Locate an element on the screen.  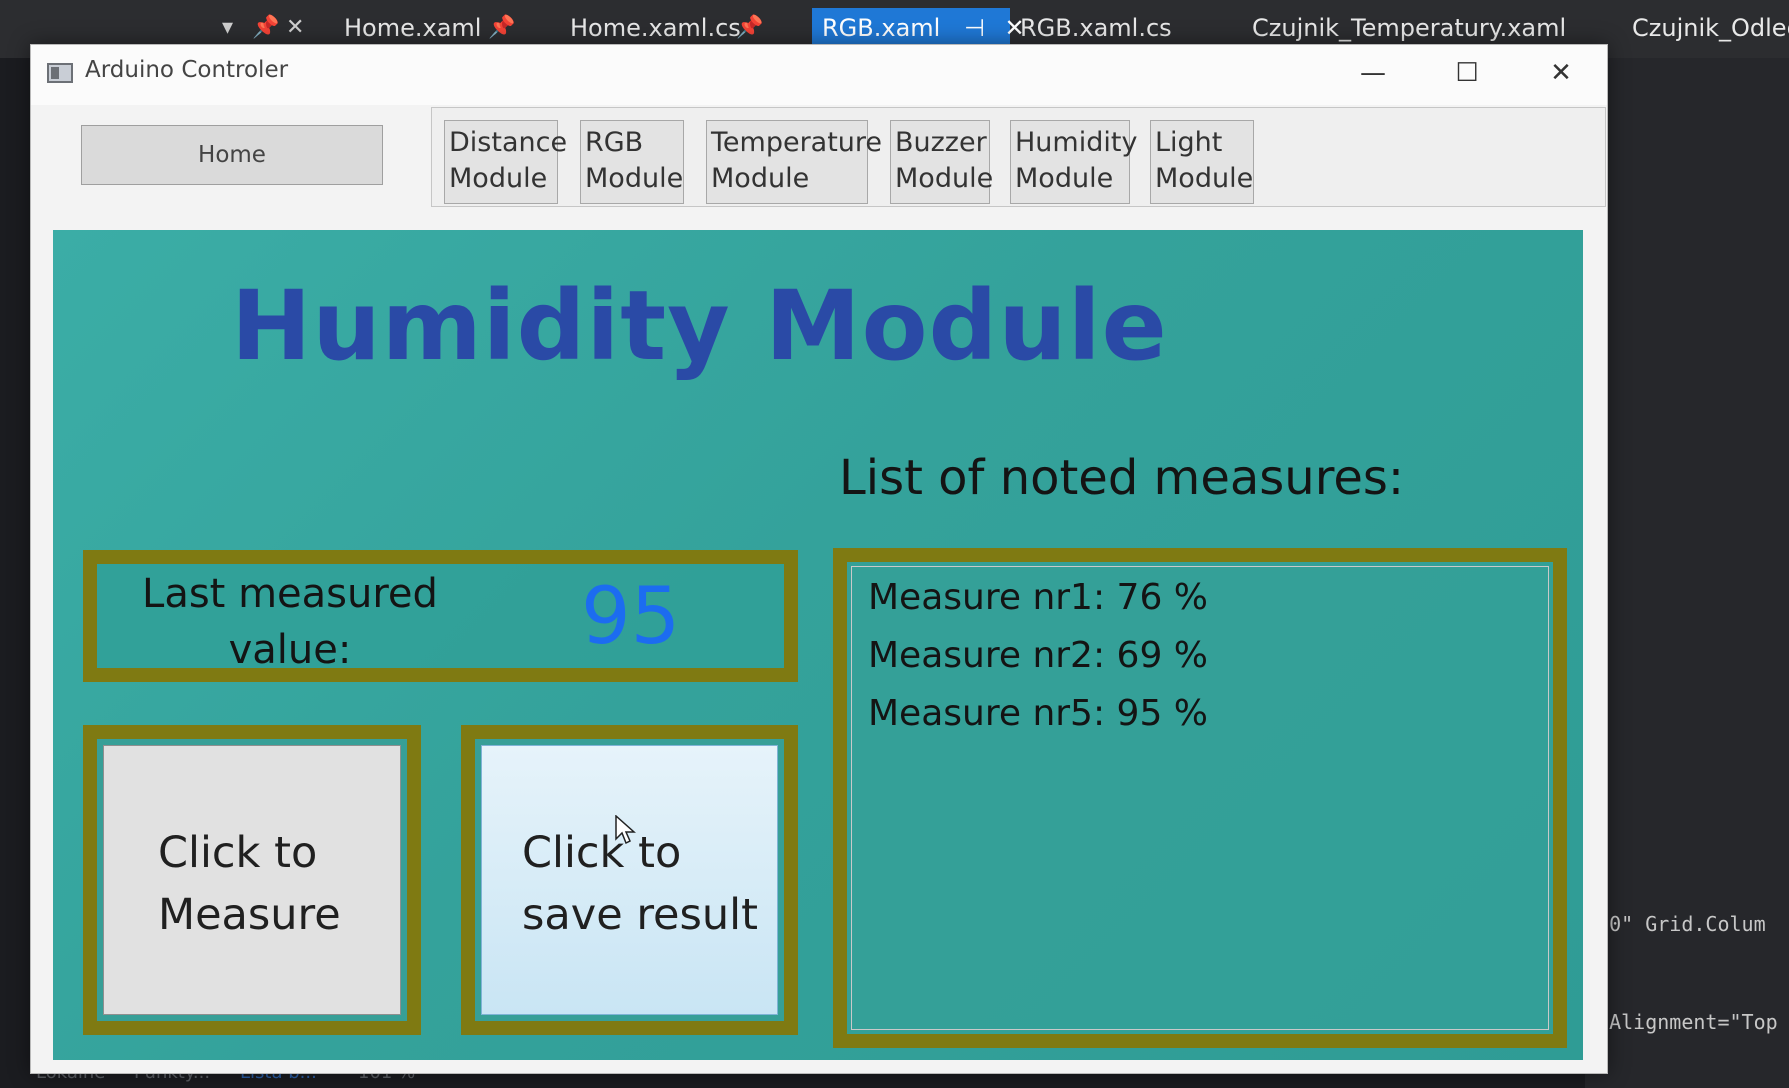
code-line: alAlignment="Top is located at coordinates (1681, 1022).